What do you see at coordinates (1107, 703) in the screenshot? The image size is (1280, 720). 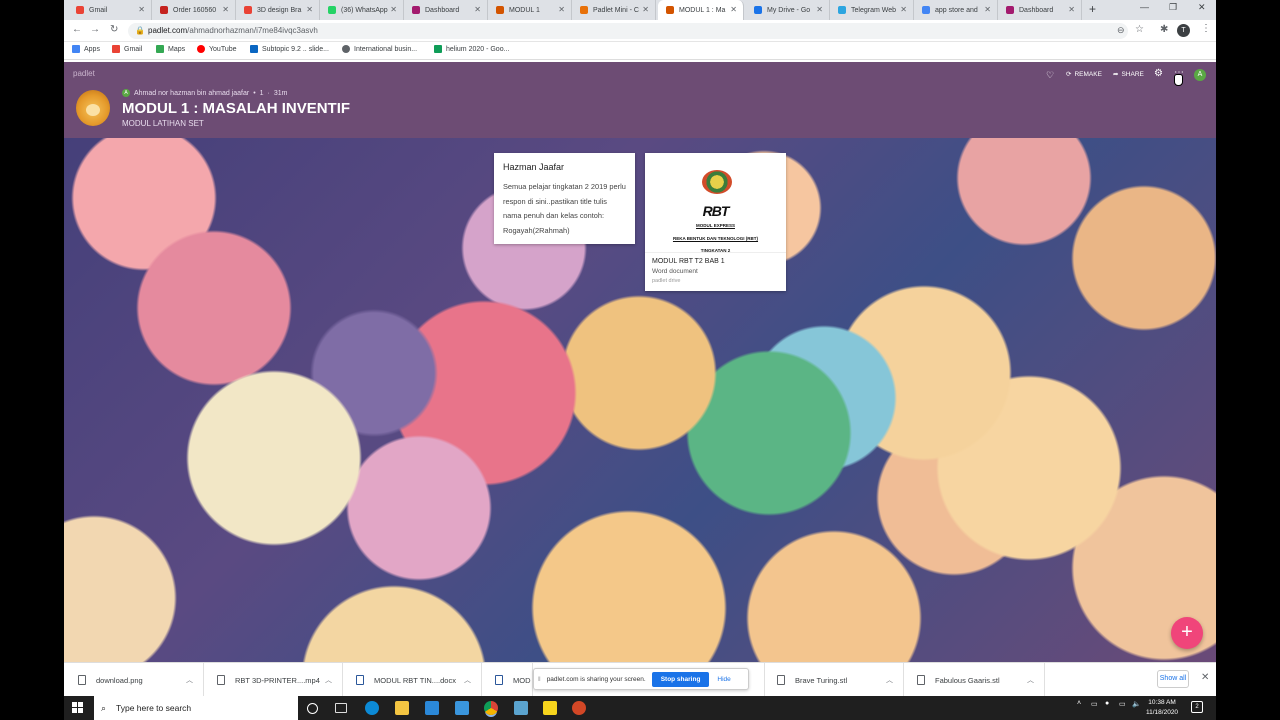 I see `microphone-icon: ●` at bounding box center [1107, 703].